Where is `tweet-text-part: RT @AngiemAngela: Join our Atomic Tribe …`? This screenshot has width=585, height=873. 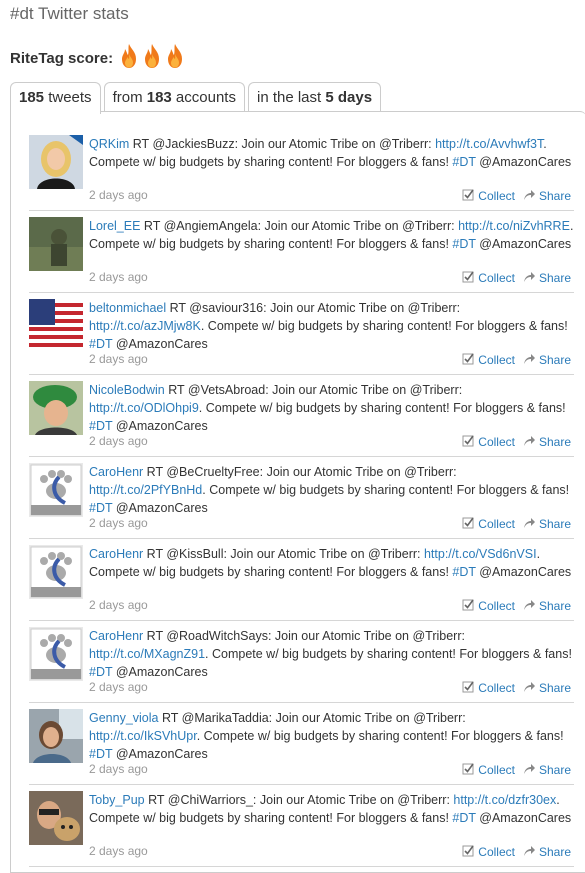 tweet-text-part: RT @AngiemAngela: Join our Atomic Tribe … is located at coordinates (299, 226).